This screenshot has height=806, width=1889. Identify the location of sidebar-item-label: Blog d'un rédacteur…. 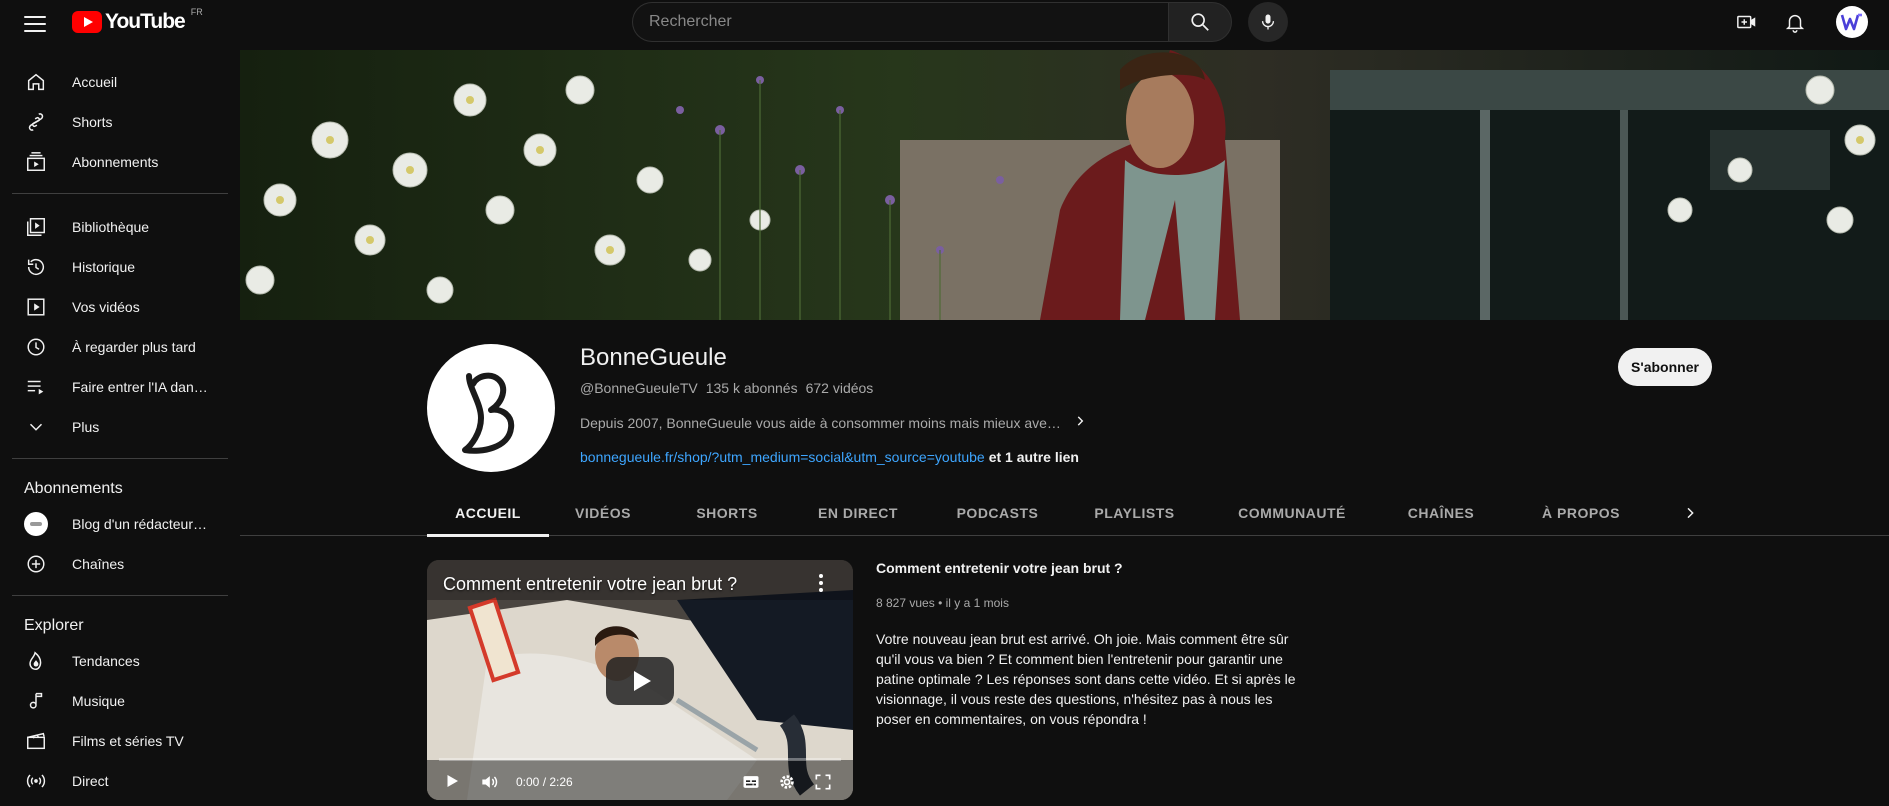
(139, 524).